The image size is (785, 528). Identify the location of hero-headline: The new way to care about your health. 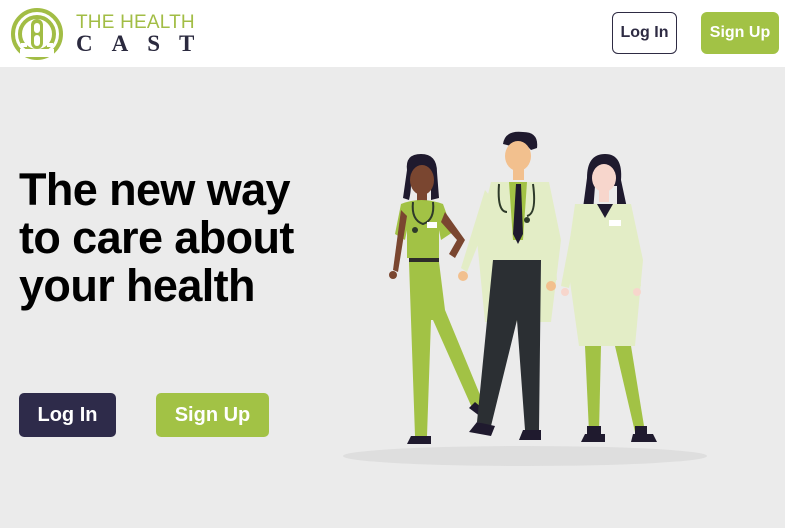
(156, 237).